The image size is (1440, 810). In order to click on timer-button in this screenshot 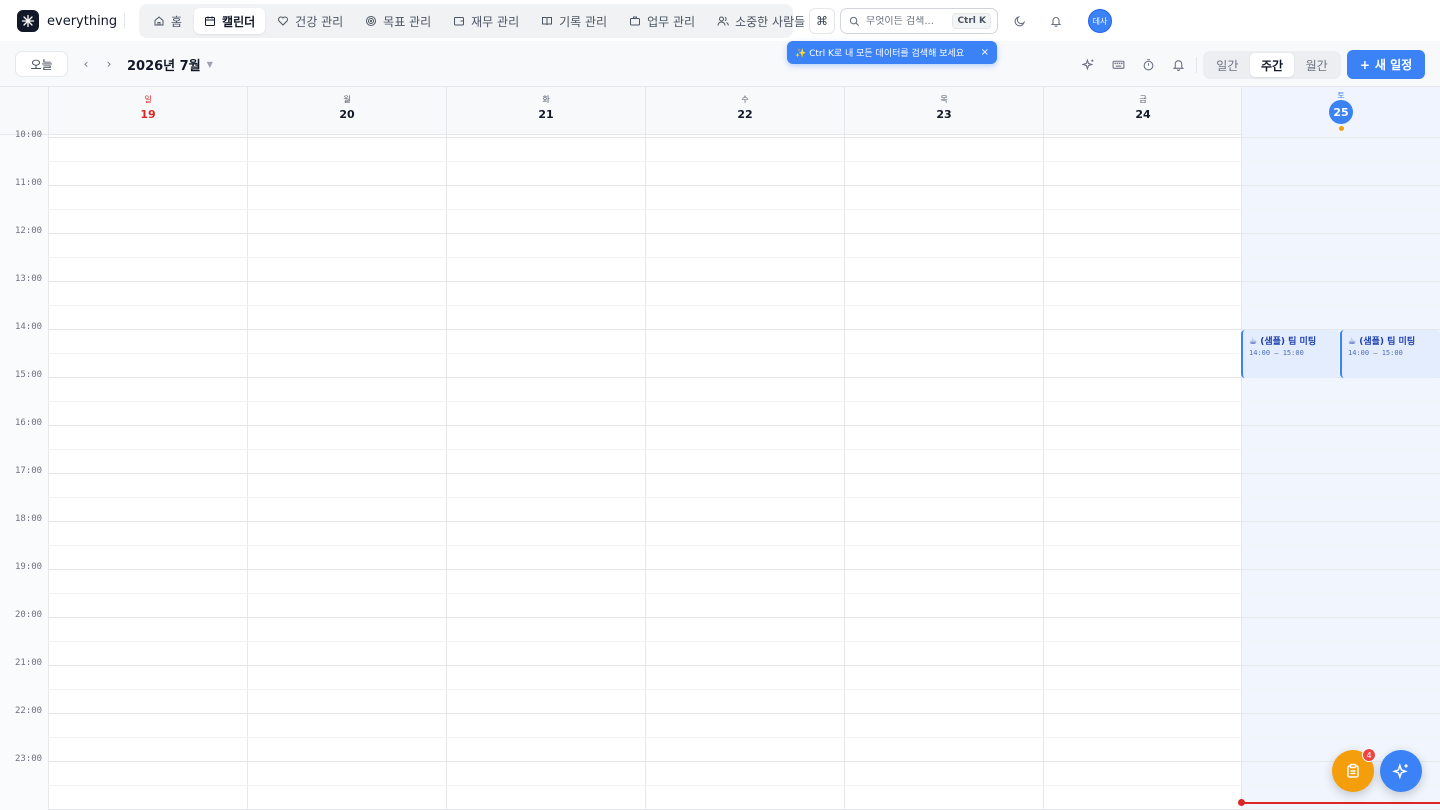, I will do `click(1148, 64)`.